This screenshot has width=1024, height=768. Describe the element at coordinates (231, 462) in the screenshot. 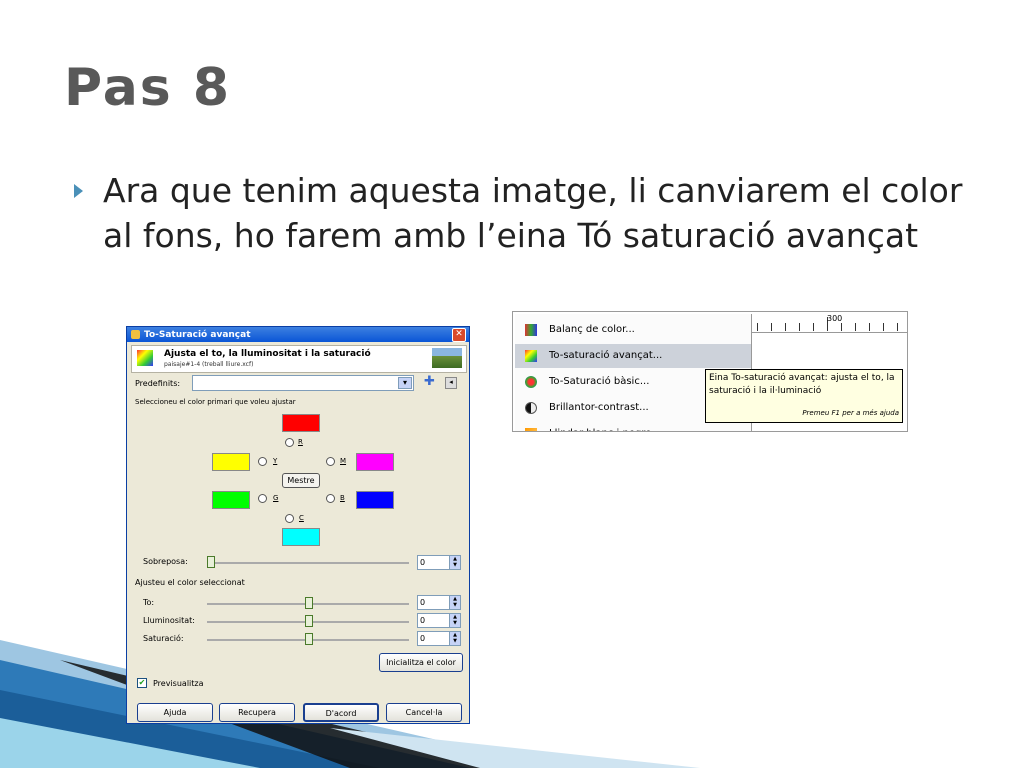

I see `swatch-yellow` at that location.